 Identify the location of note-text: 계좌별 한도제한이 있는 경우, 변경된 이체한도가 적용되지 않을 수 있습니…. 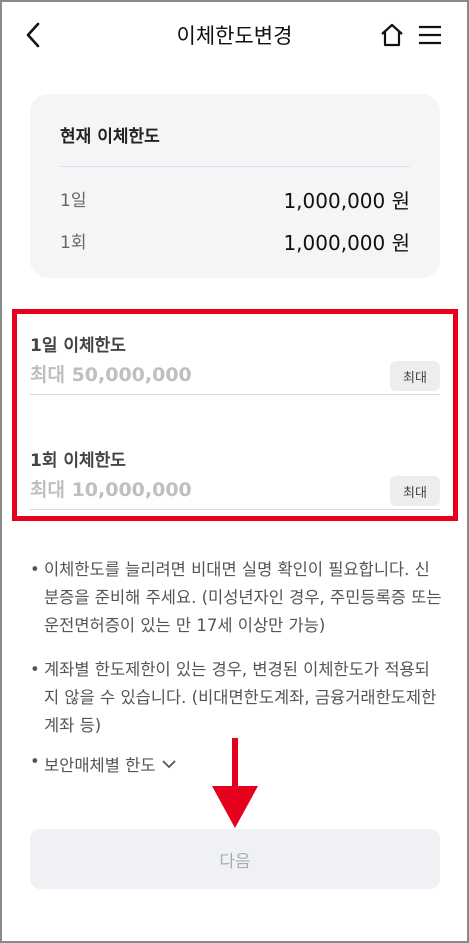
(240, 697).